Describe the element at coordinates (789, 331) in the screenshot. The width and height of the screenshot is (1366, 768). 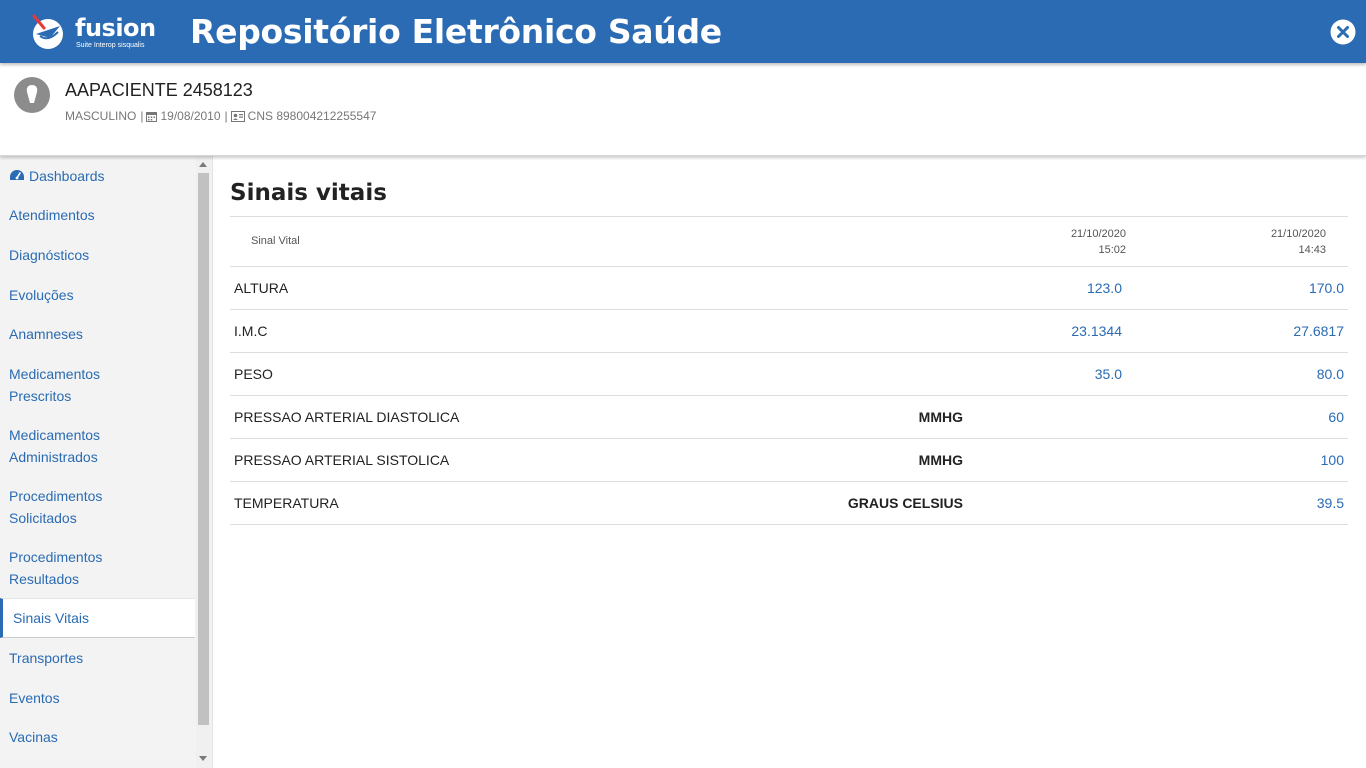
I see `table-row: I.M.C 23.1344 27.6817` at that location.